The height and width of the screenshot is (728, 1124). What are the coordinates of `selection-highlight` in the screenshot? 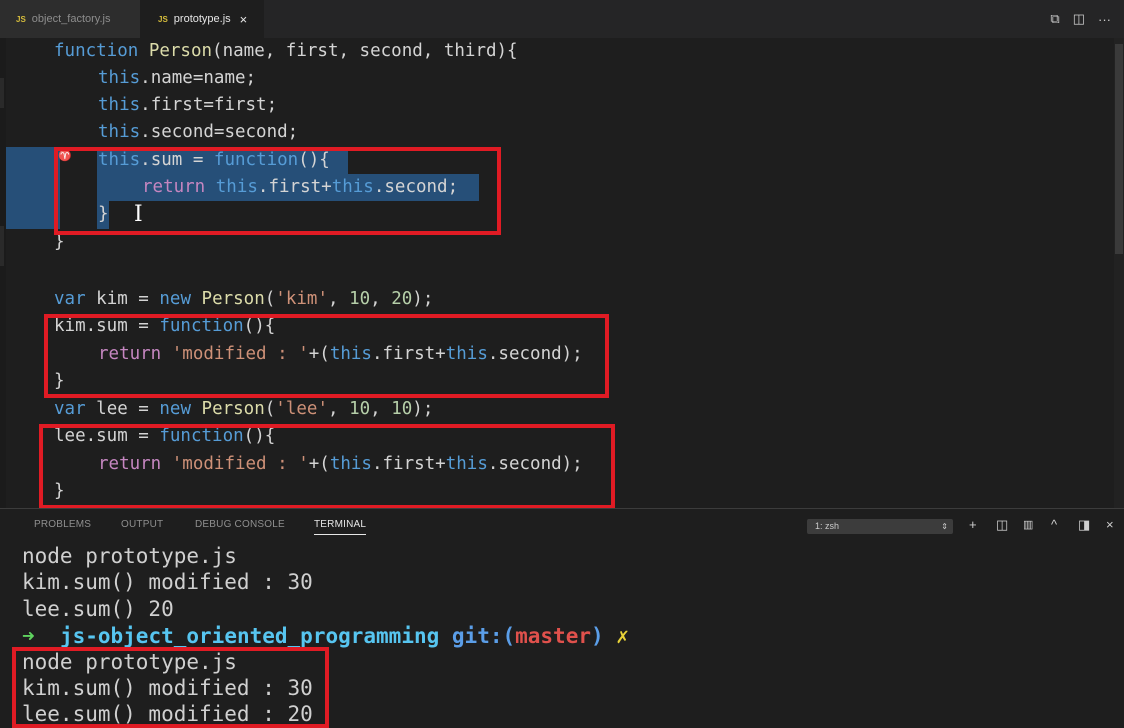 It's located at (33, 188).